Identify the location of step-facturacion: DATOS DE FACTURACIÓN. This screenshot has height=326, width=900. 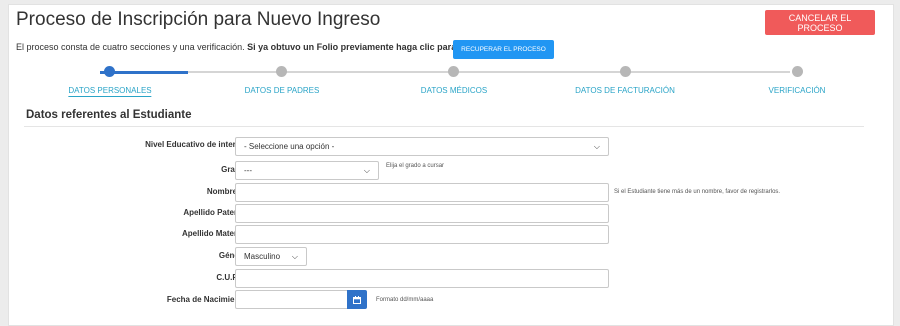
(625, 90).